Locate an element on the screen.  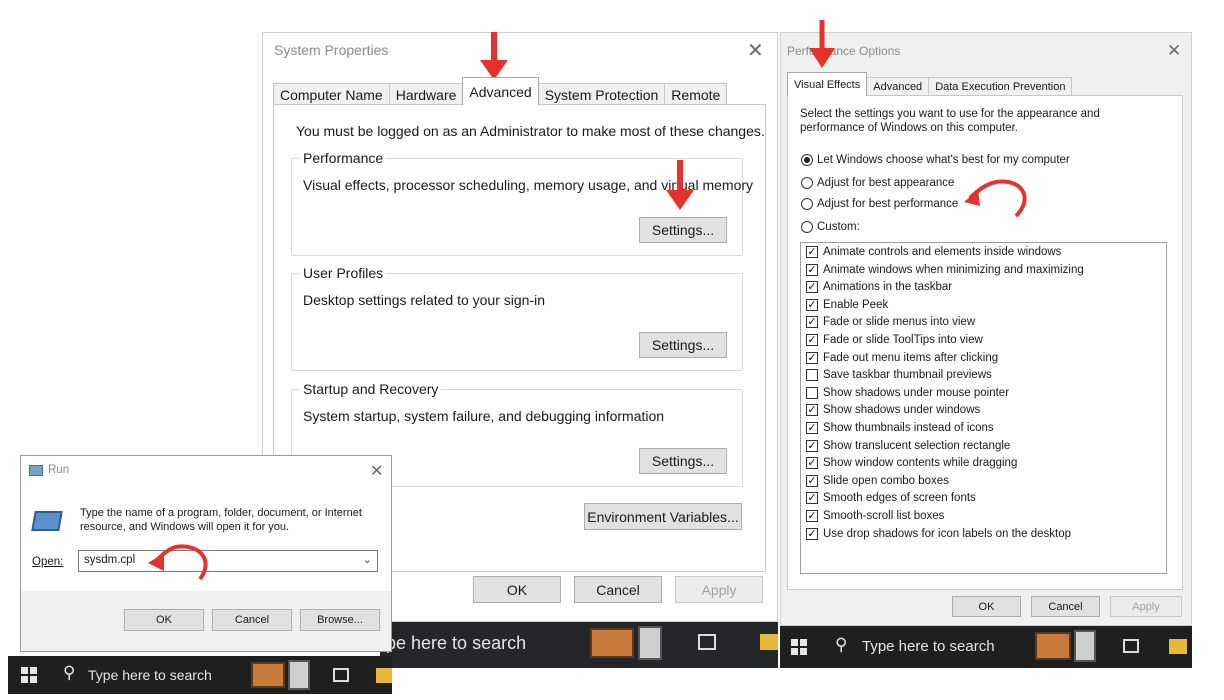
radio-custom: Custom: is located at coordinates (830, 227).